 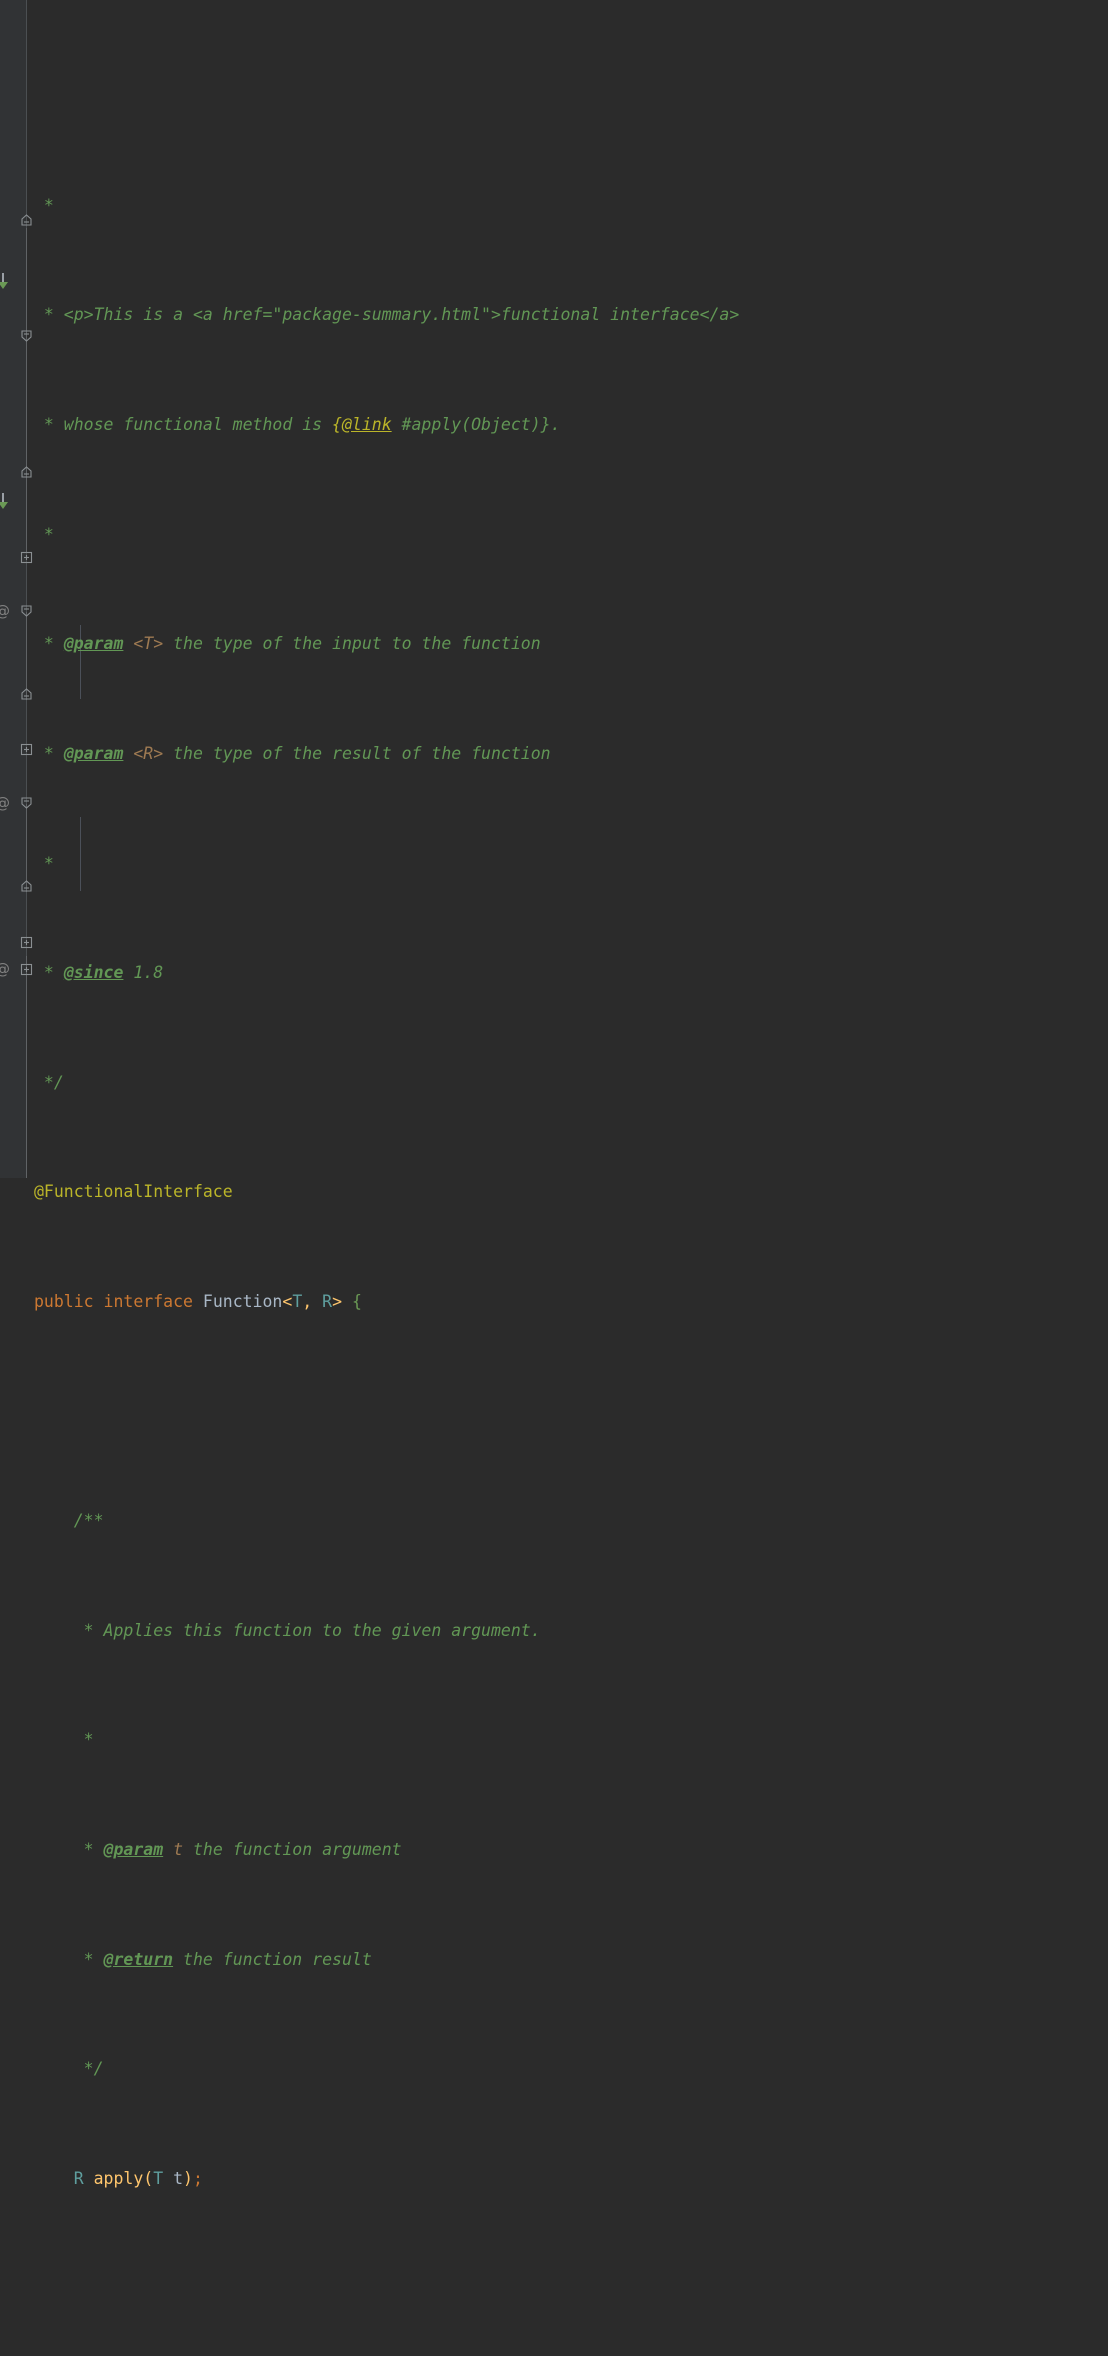 I want to click on fold-marker-expand-andthen-body, so click(x=26, y=802).